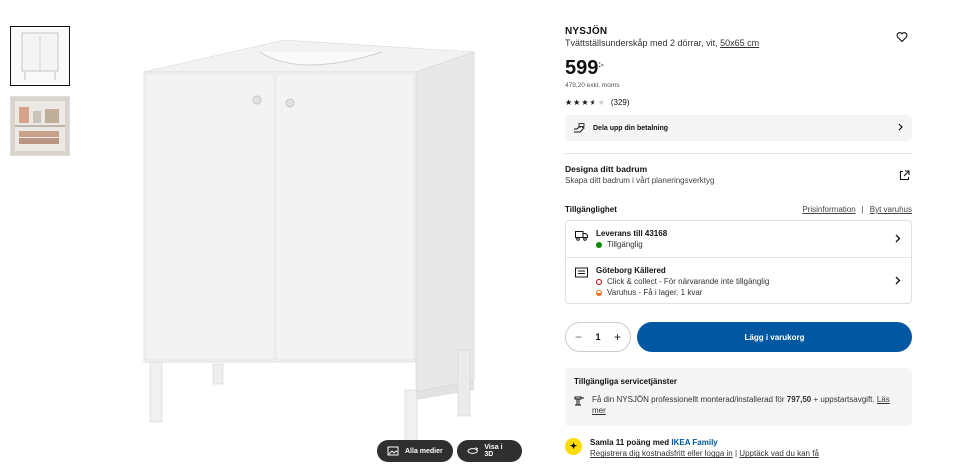  Describe the element at coordinates (599, 281) in the screenshot. I see `status-unavailable-icon` at that location.